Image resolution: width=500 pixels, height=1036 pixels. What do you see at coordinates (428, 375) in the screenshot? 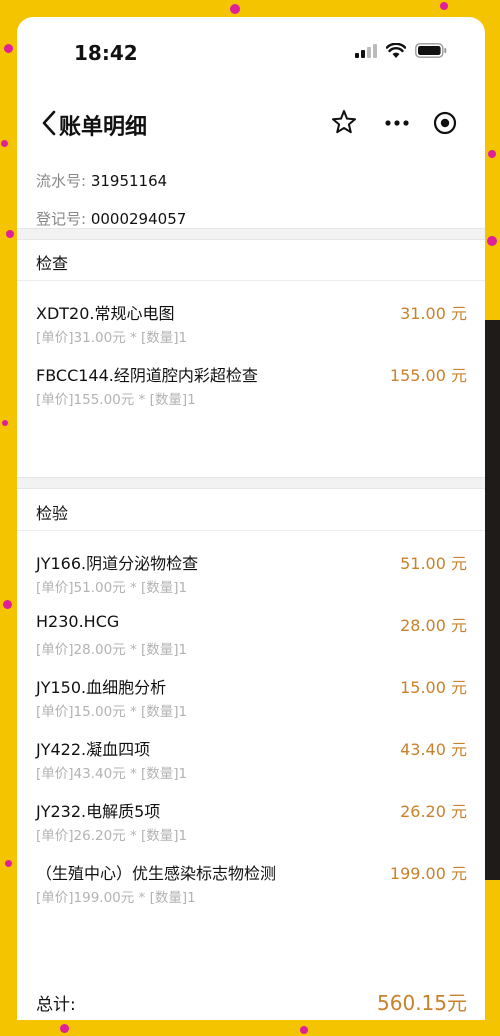
I see `item-price: 155.00 元` at bounding box center [428, 375].